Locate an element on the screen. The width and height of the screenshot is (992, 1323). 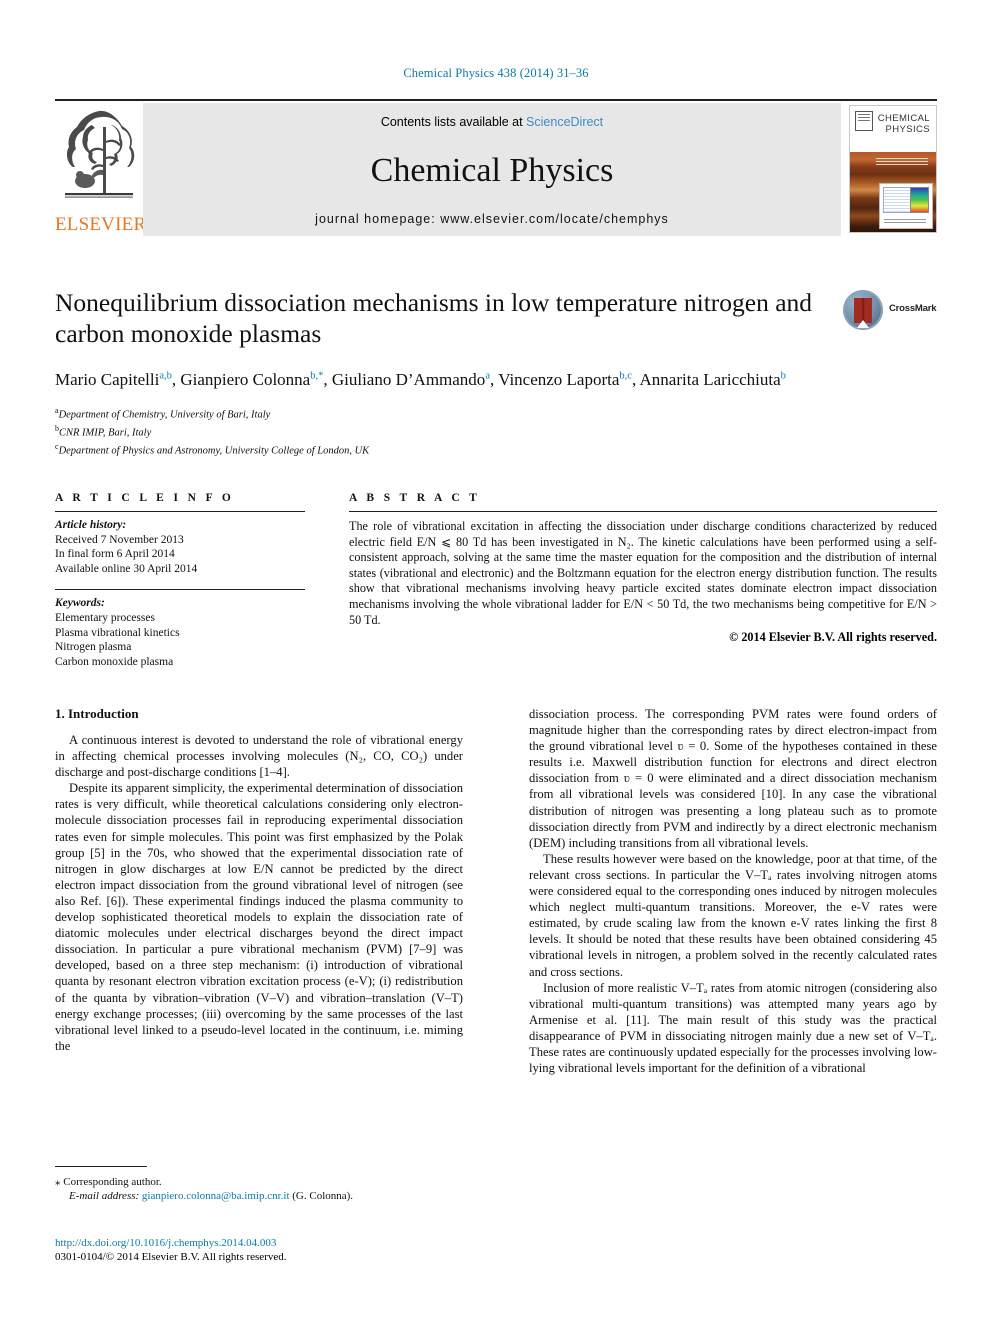
corresponding-author-note: ⁎ Corresponding author. is located at coordinates (108, 1182).